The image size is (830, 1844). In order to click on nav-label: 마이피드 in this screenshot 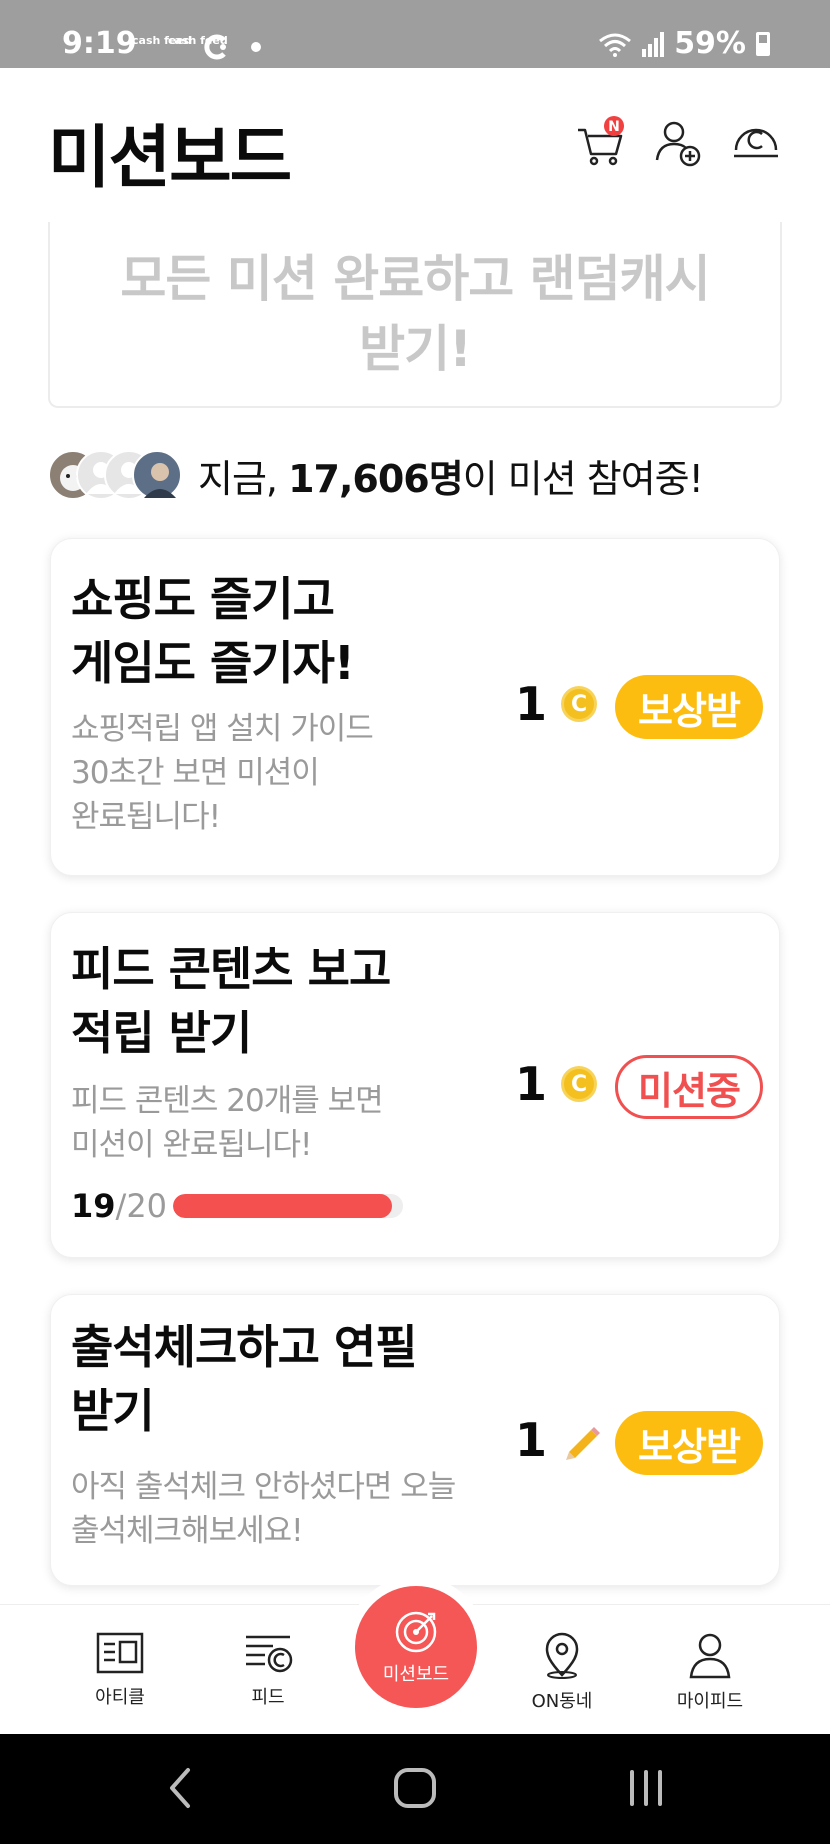, I will do `click(710, 1701)`.